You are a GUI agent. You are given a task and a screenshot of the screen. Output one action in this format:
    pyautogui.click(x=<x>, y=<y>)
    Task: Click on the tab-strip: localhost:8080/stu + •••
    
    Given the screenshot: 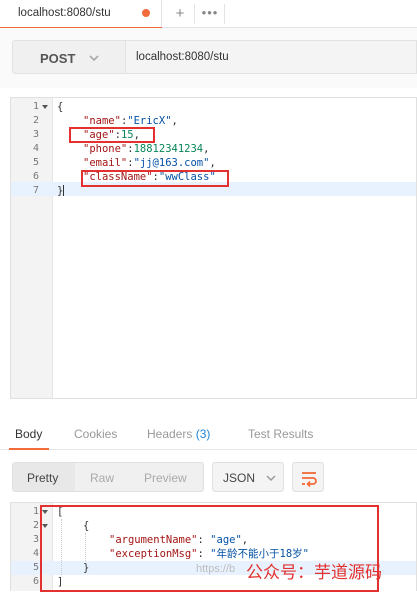 What is the action you would take?
    pyautogui.click(x=208, y=14)
    